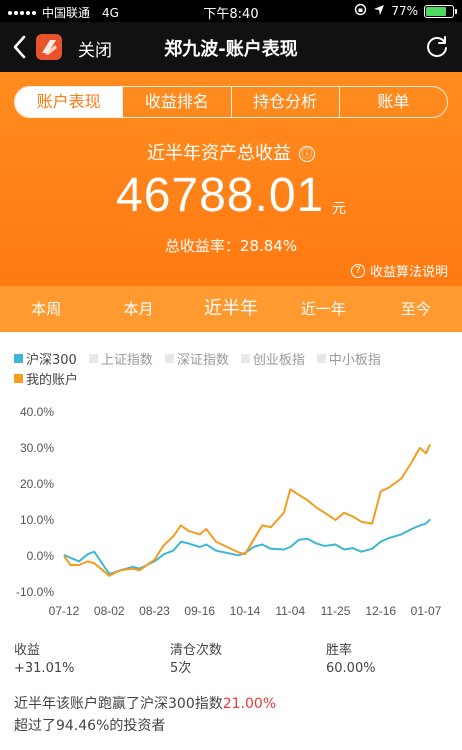  What do you see at coordinates (437, 47) in the screenshot?
I see `refresh-icon` at bounding box center [437, 47].